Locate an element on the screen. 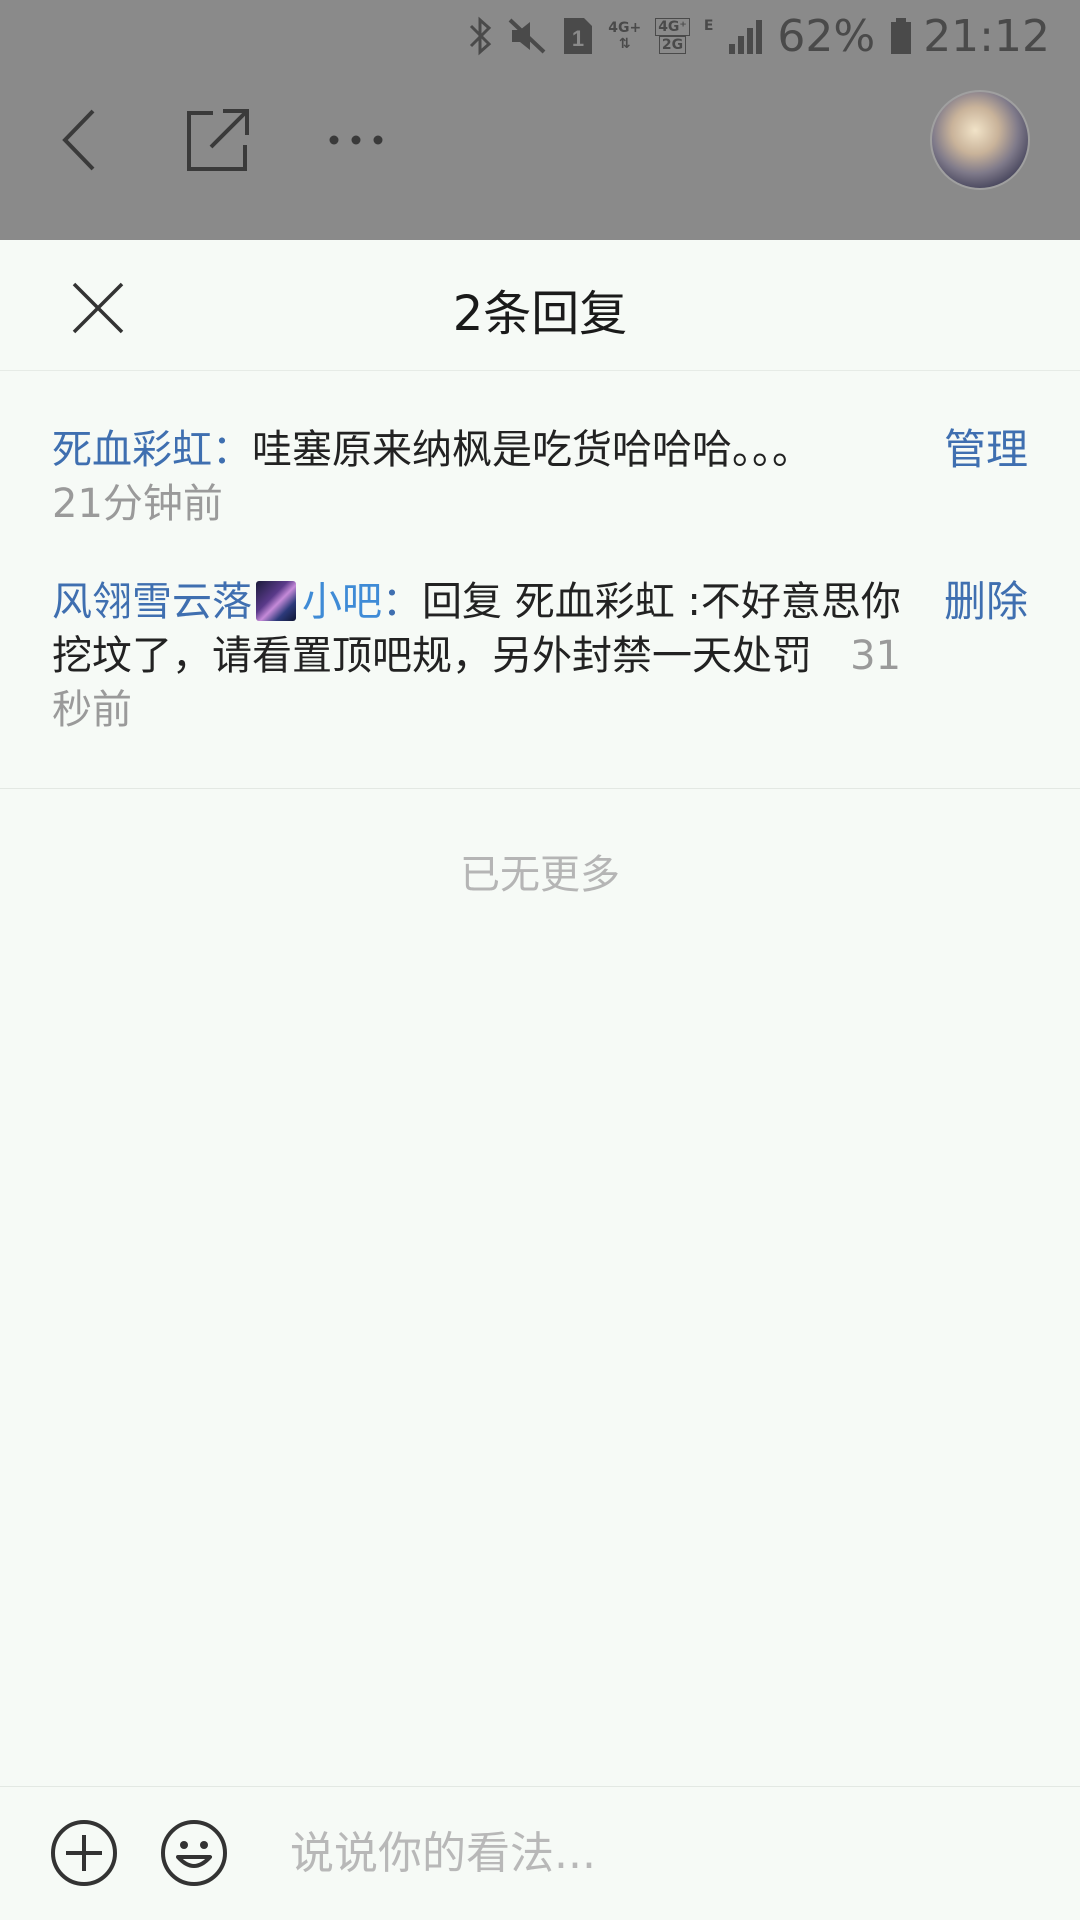 The image size is (1080, 1920). galaxy-emoji-icon is located at coordinates (276, 601).